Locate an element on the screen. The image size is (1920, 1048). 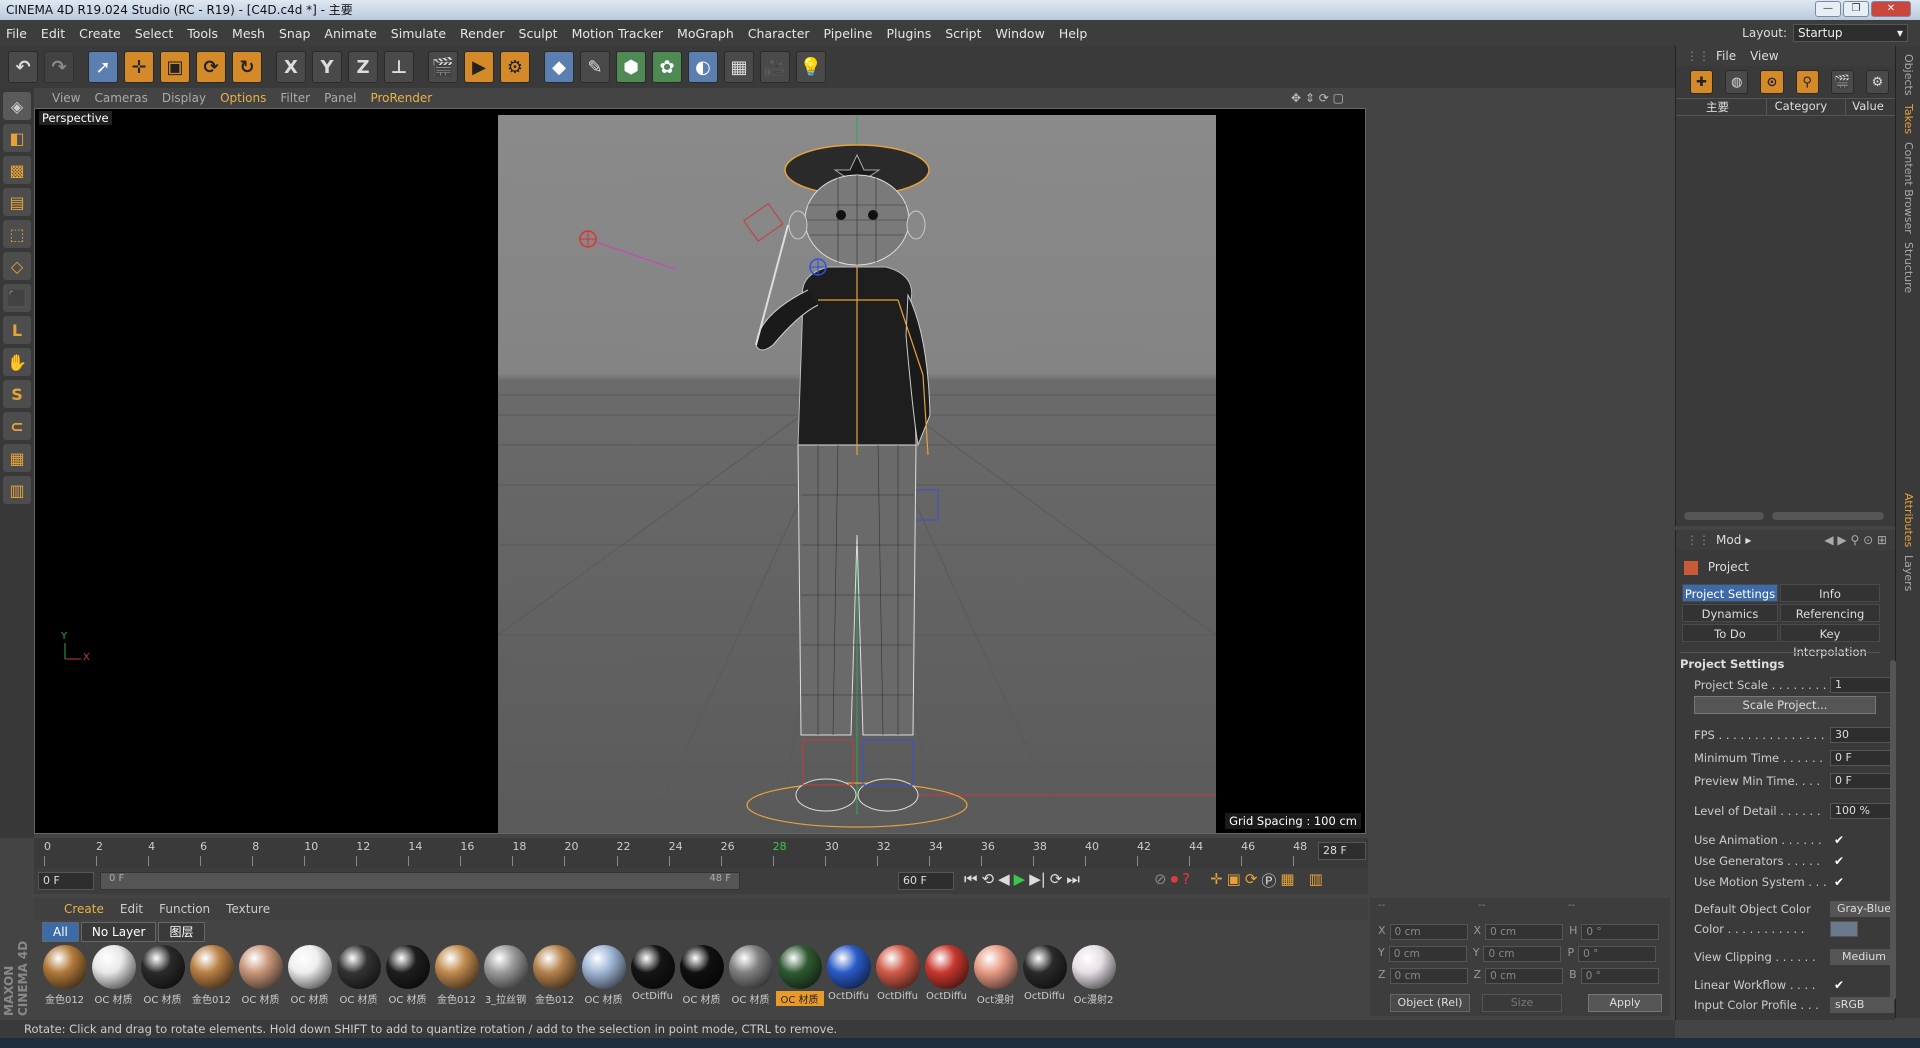
menu-plugins: Plugins is located at coordinates (908, 33).